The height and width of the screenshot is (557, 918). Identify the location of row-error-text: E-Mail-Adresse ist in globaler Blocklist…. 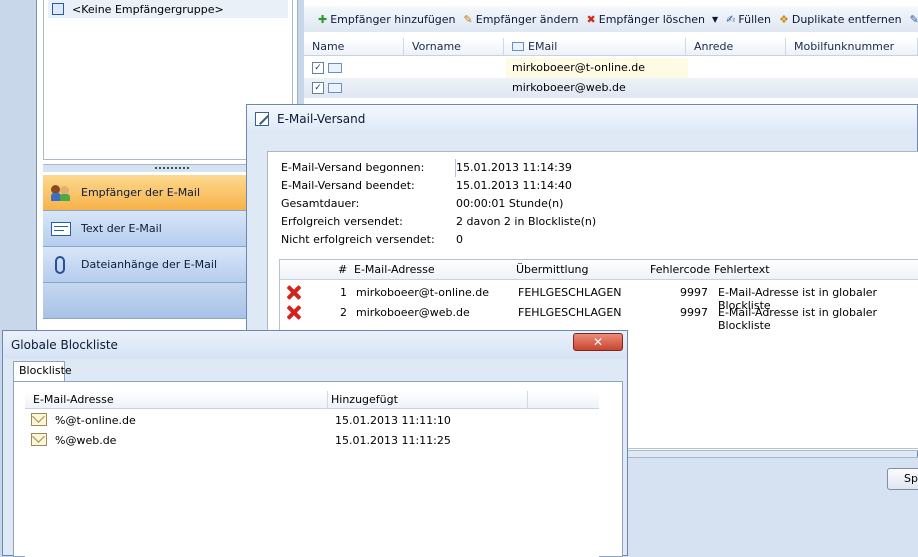
(798, 319).